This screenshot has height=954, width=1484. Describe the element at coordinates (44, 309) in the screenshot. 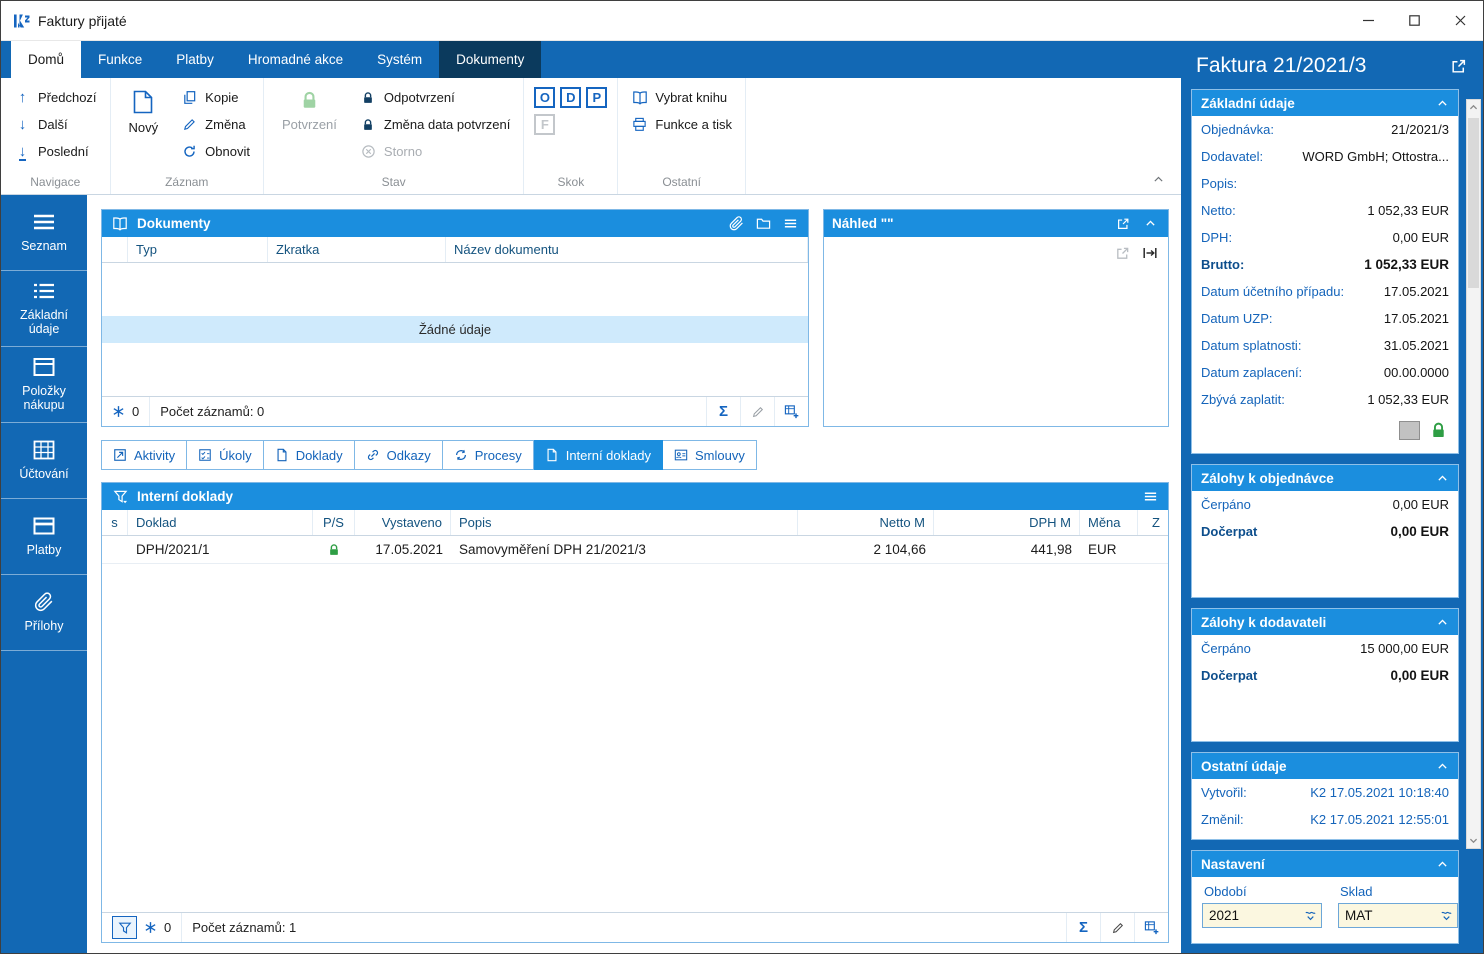

I see `sidebar-item-zakladni-udaje: Základní údaje` at that location.